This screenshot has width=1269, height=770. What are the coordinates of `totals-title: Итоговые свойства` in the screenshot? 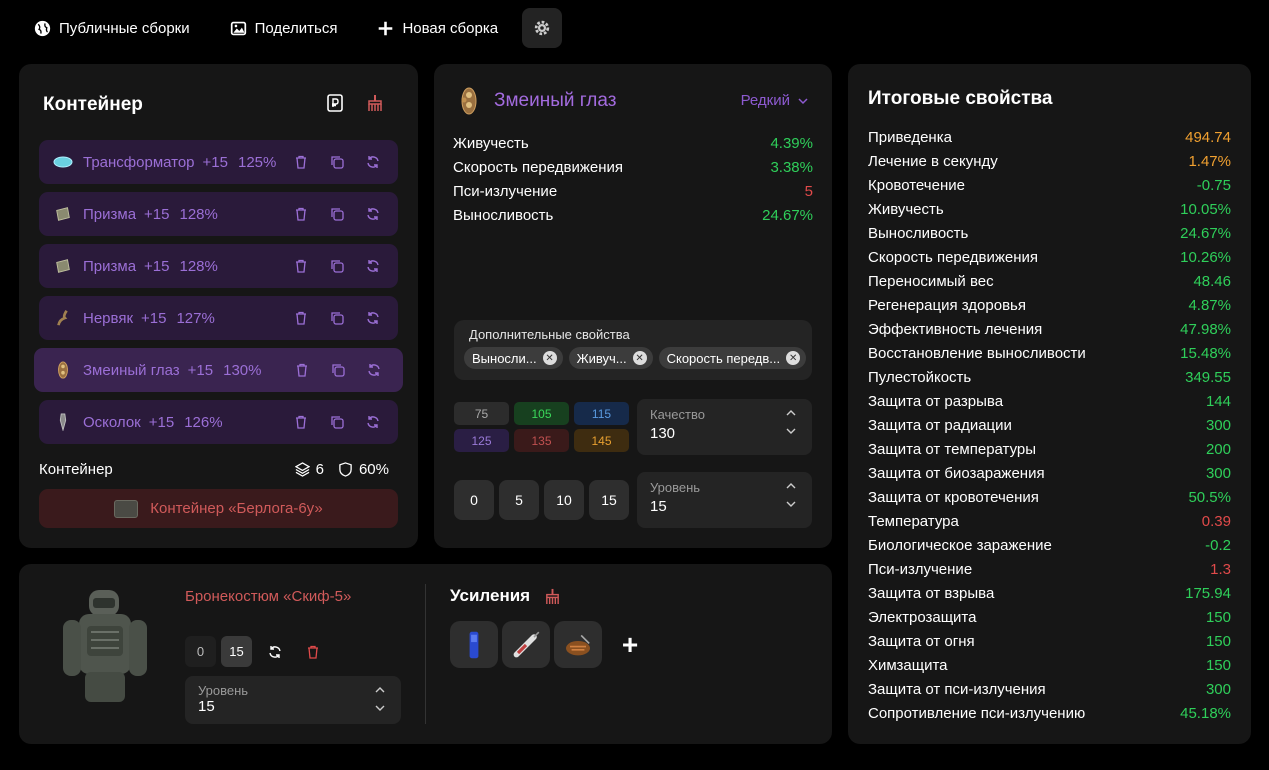 It's located at (960, 98).